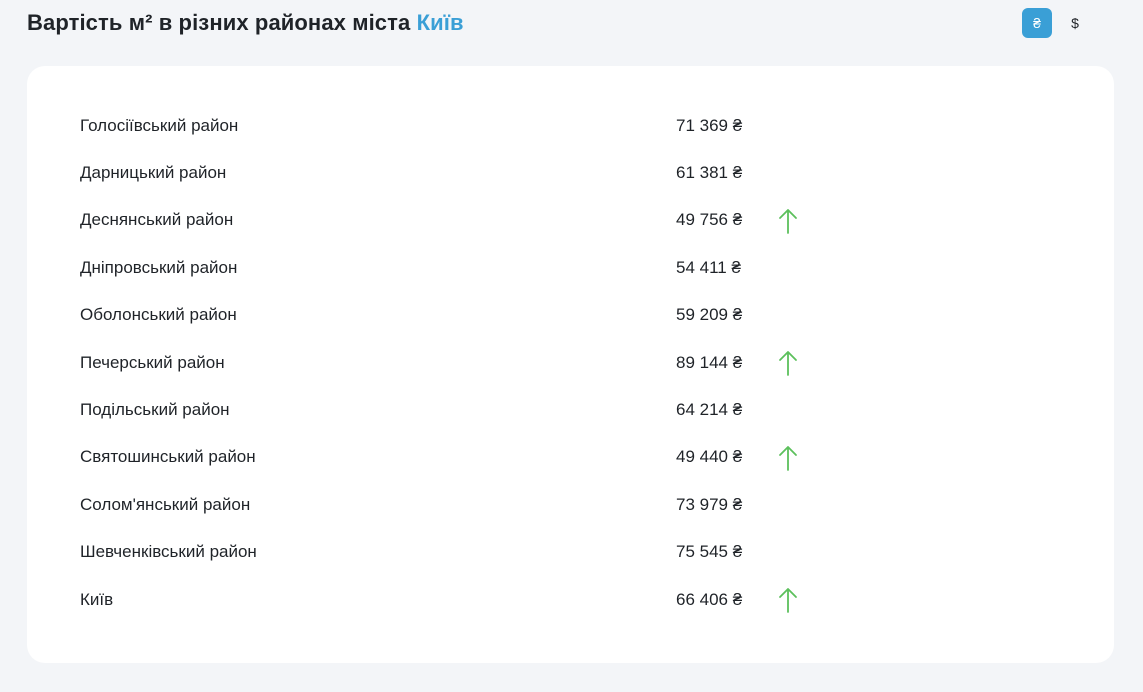 Image resolution: width=1143 pixels, height=692 pixels. I want to click on district-price: 49 756 ₴, so click(709, 220).